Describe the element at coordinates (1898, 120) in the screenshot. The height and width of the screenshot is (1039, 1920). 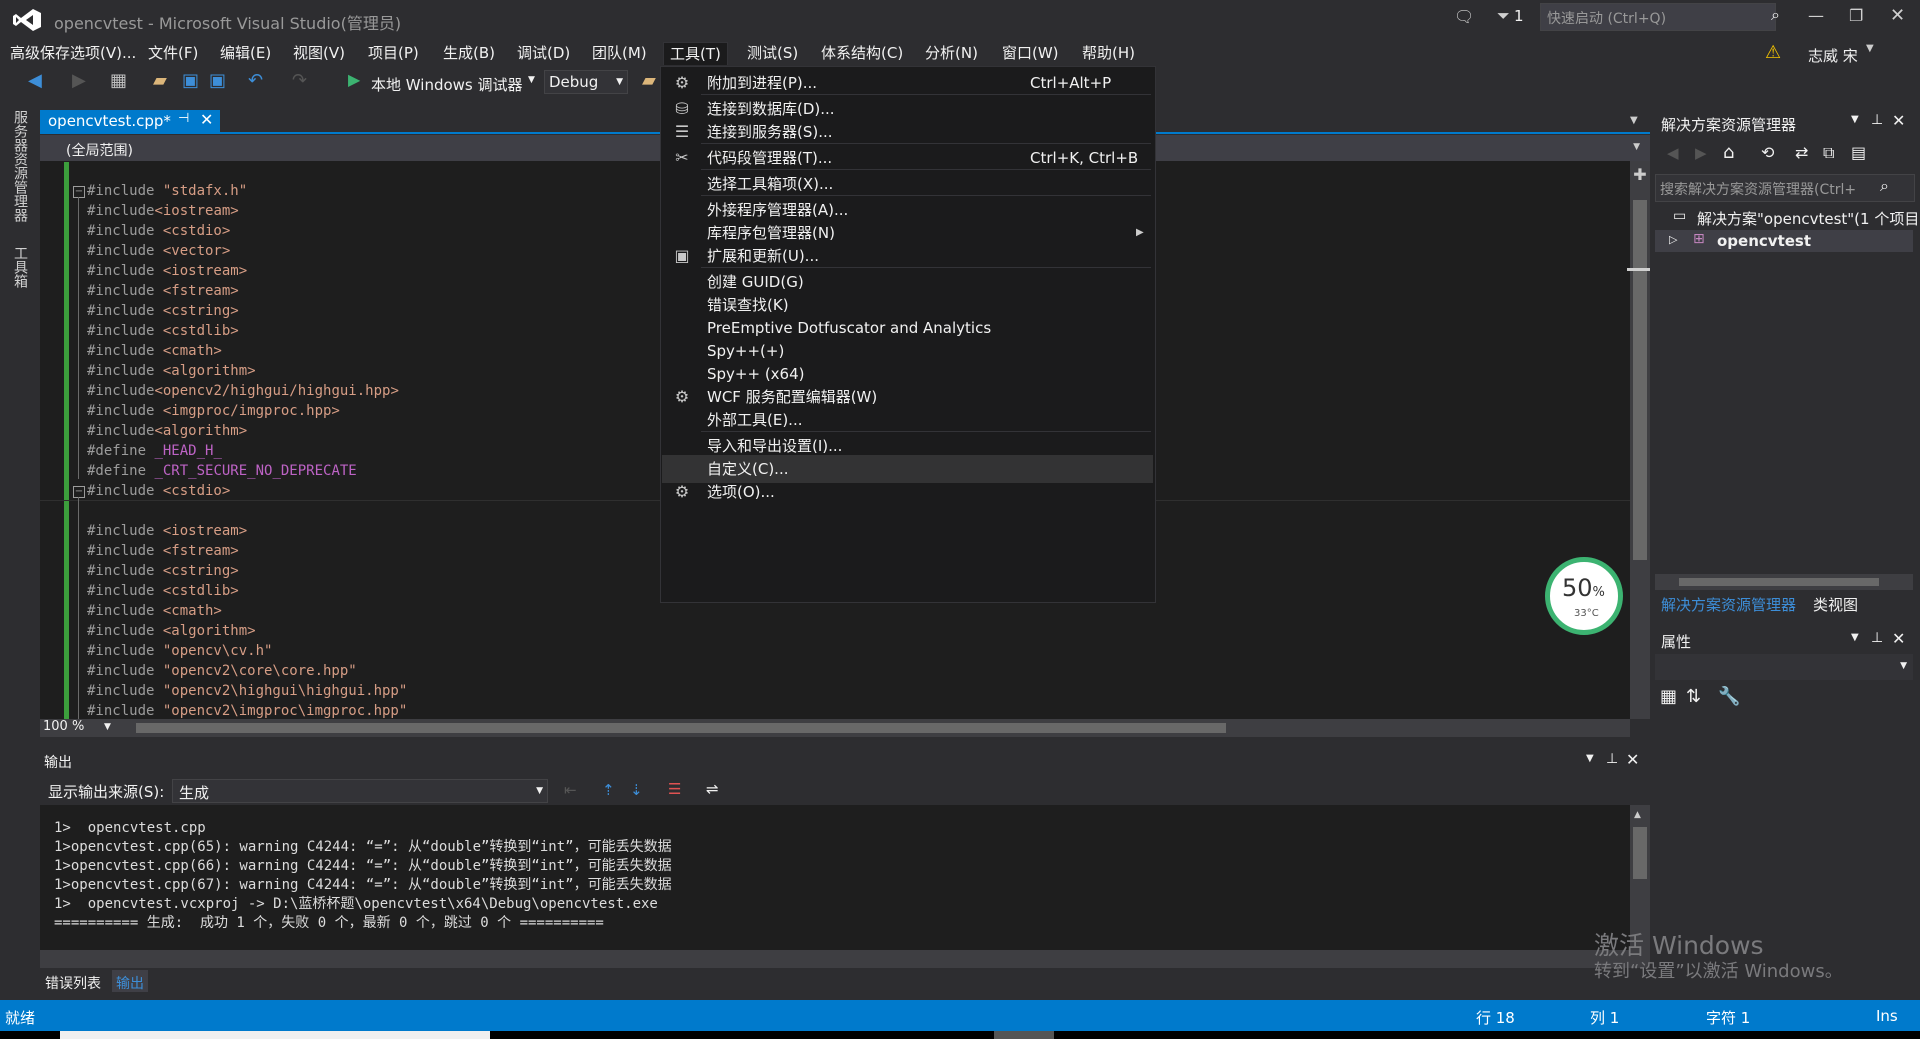
I see `close-pane-icon: ✕` at that location.